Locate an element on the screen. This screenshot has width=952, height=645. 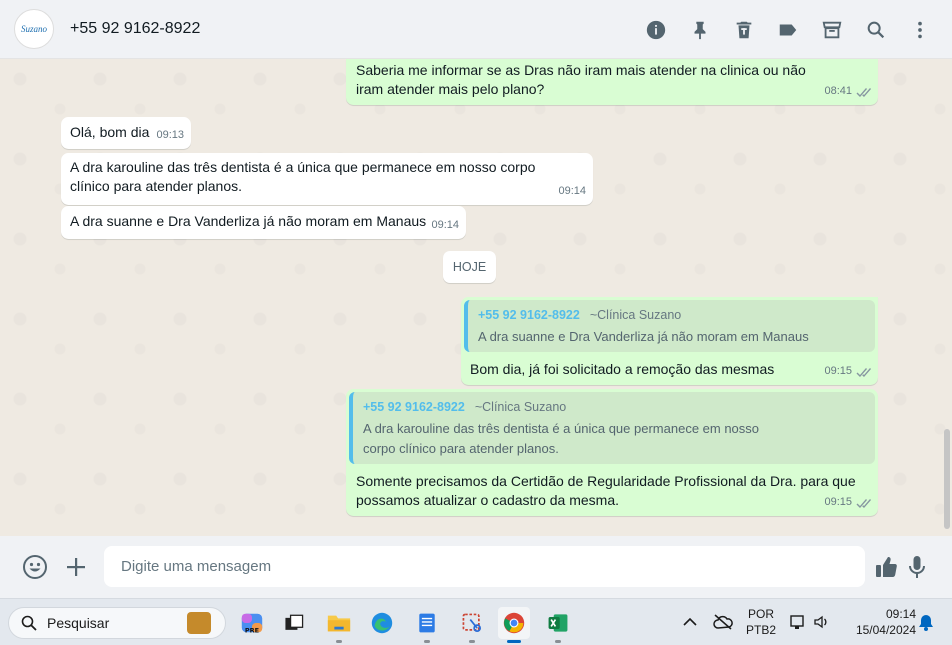
chevron-up-icon is located at coordinates (690, 622).